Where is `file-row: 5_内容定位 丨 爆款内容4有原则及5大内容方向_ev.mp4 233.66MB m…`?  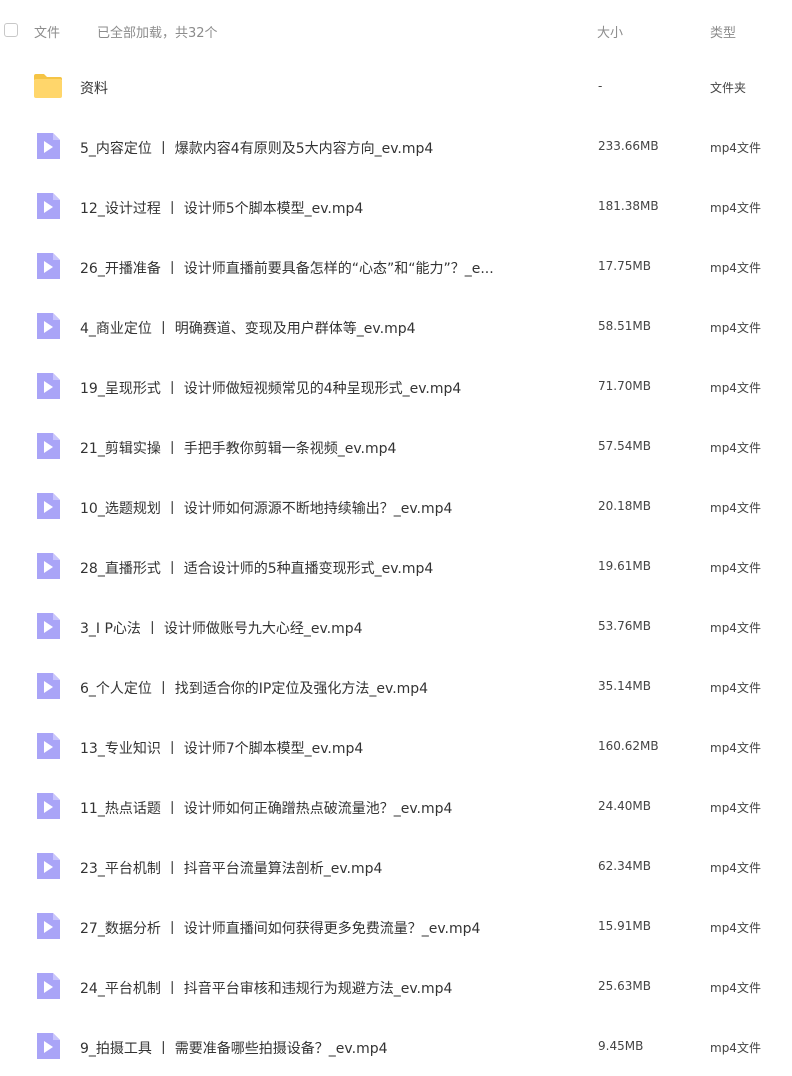 file-row: 5_内容定位 丨 爆款内容4有原则及5大内容方向_ev.mp4 233.66MB m… is located at coordinates (396, 146).